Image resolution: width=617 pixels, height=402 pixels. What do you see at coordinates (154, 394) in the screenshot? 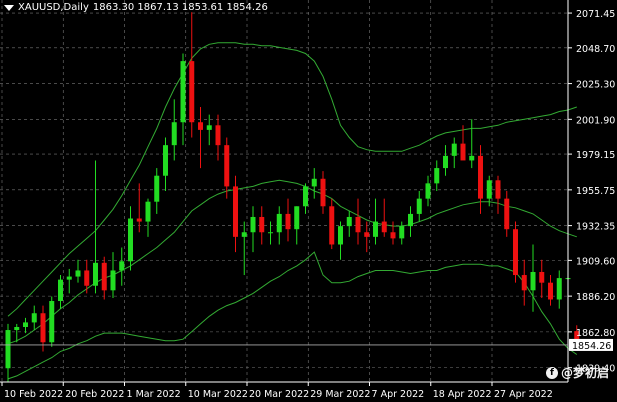
I see `x-tick-label: 1 Mar 2022` at bounding box center [154, 394].